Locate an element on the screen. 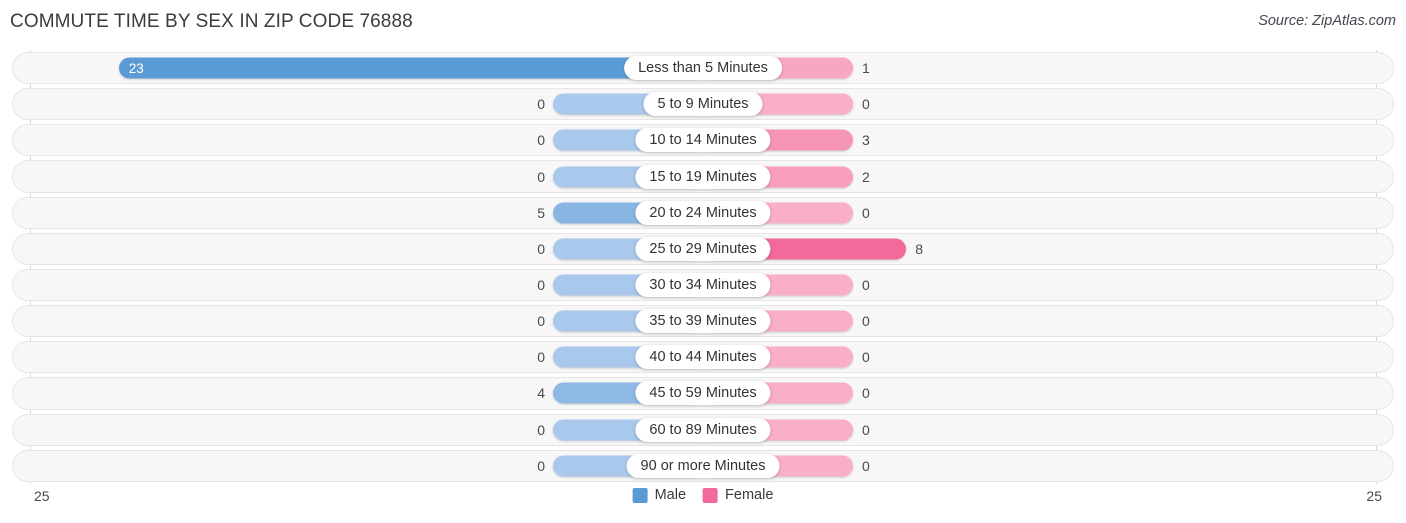 This screenshot has width=1406, height=523. table-row: 0 2 15 to 19 Minutes is located at coordinates (703, 176).